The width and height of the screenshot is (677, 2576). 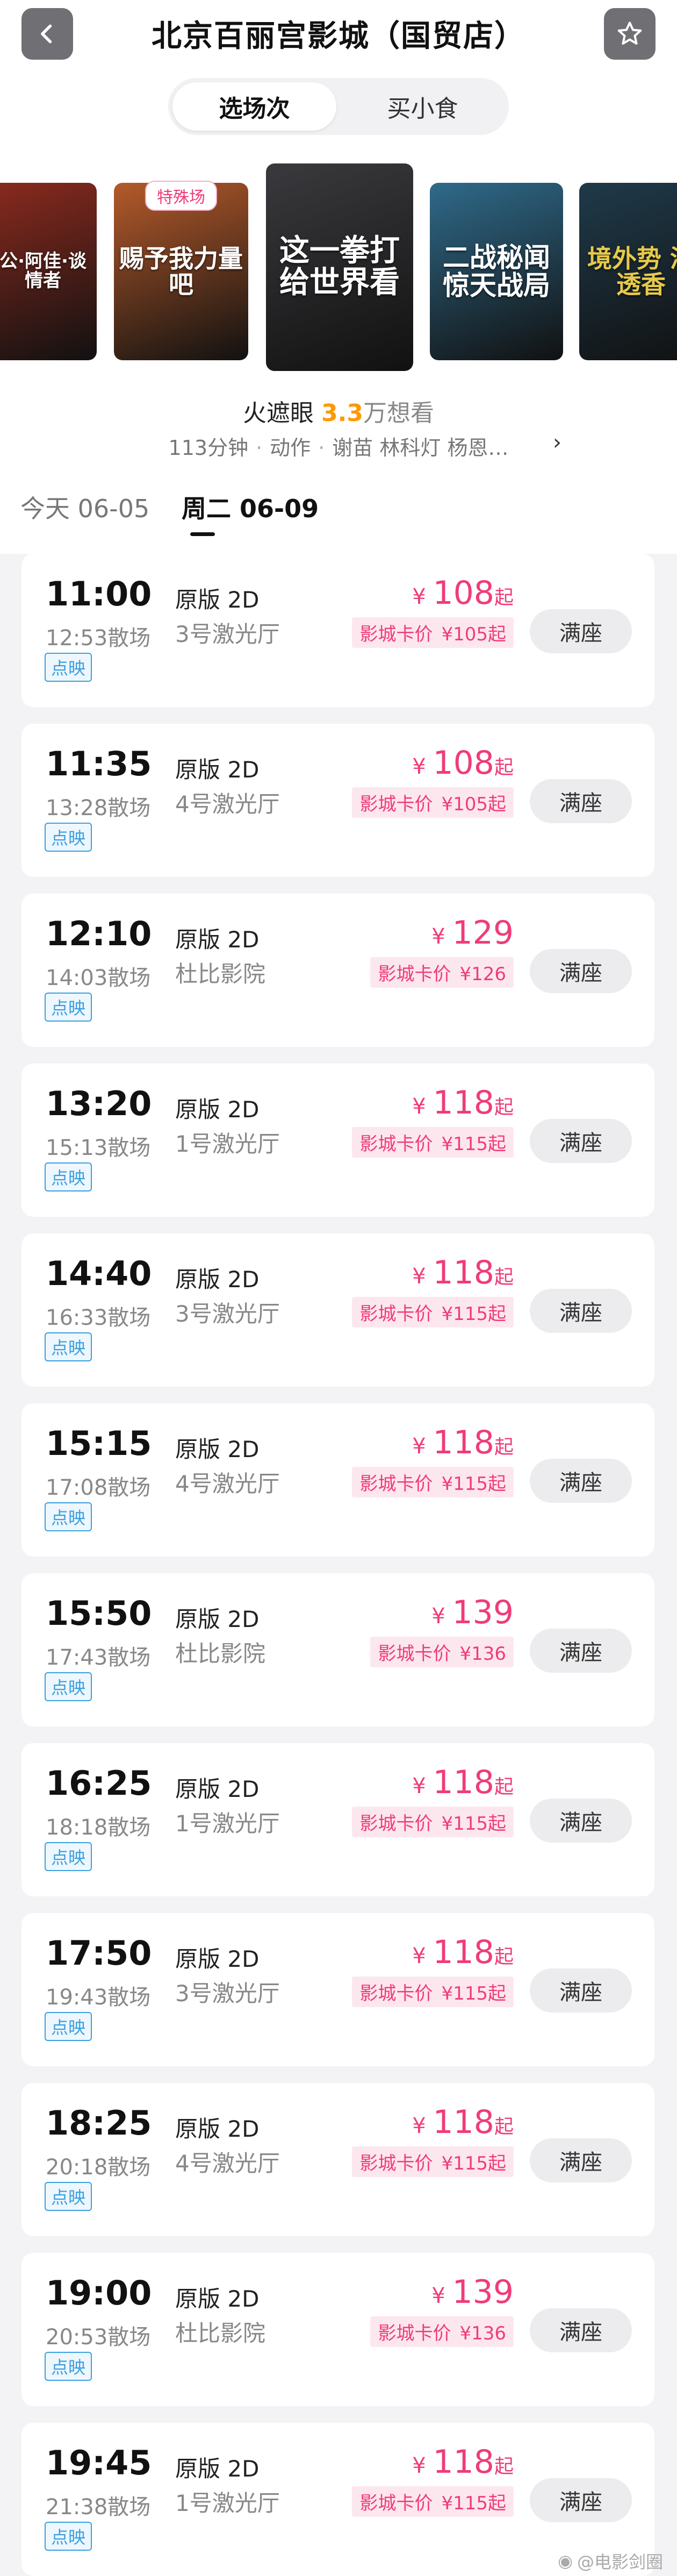 What do you see at coordinates (398, 413) in the screenshot?
I see `movie-wants: 万想看` at bounding box center [398, 413].